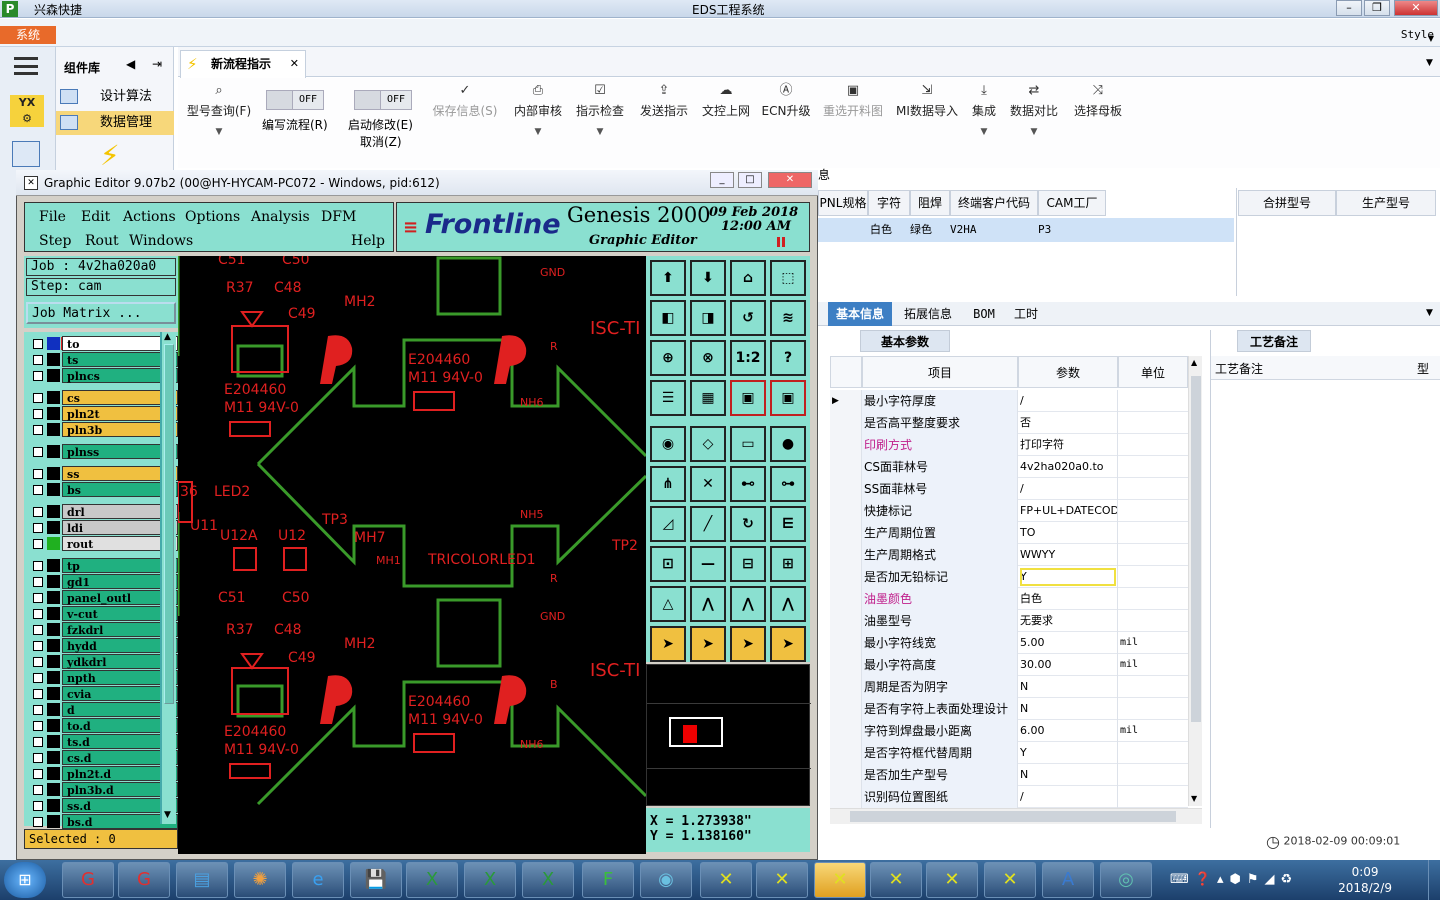  Describe the element at coordinates (708, 444) in the screenshot. I see `polygon-icon: ◇` at that location.